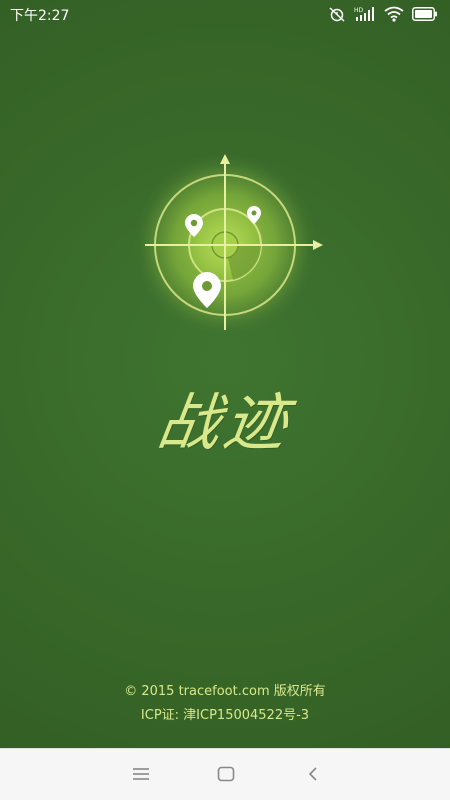 The width and height of the screenshot is (450, 800). What do you see at coordinates (383, 14) in the screenshot?
I see `status-icons: HD` at bounding box center [383, 14].